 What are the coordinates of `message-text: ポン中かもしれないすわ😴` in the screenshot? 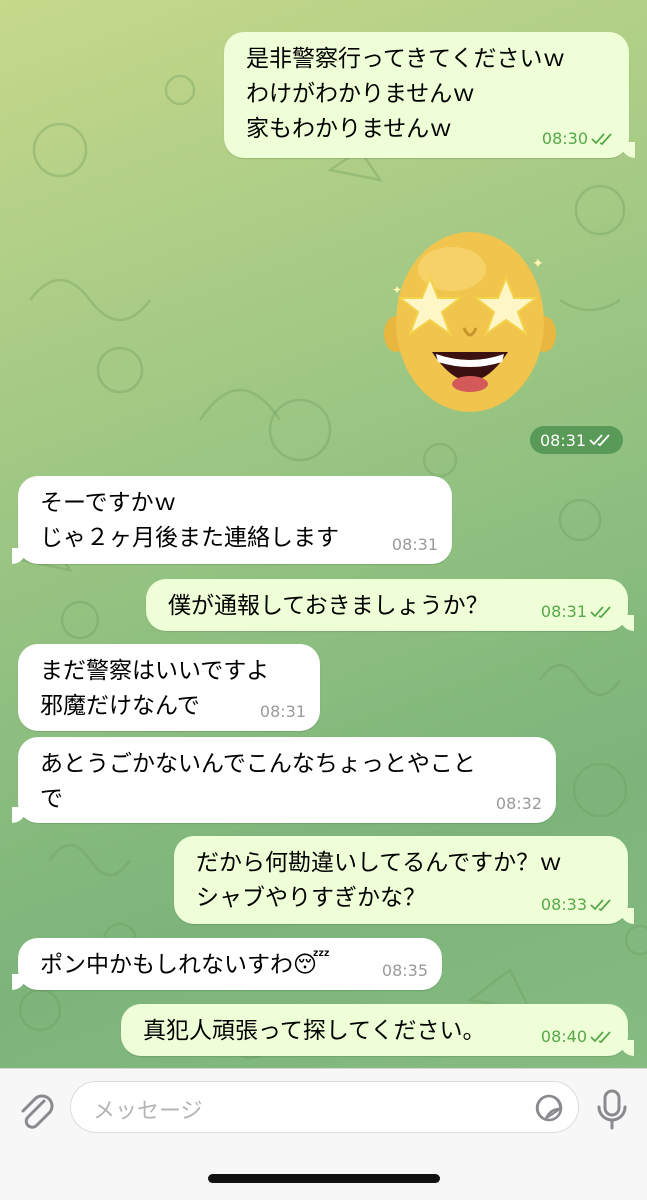 It's located at (232, 965).